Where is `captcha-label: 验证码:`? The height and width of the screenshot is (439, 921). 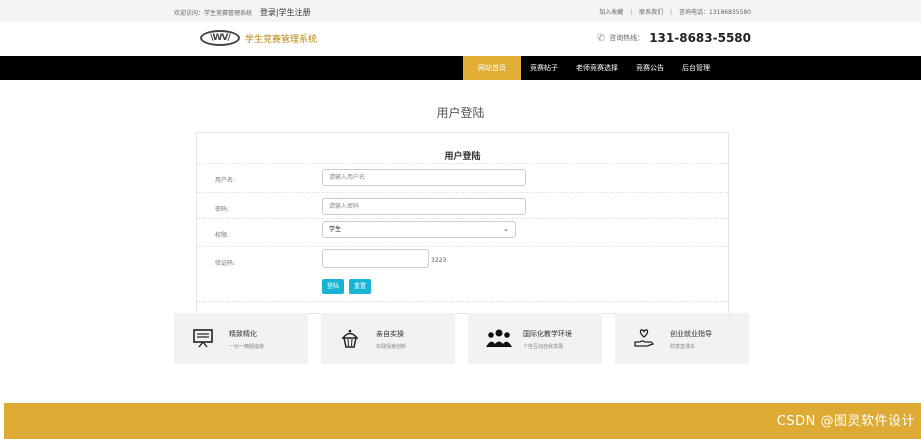 captcha-label: 验证码: is located at coordinates (225, 263).